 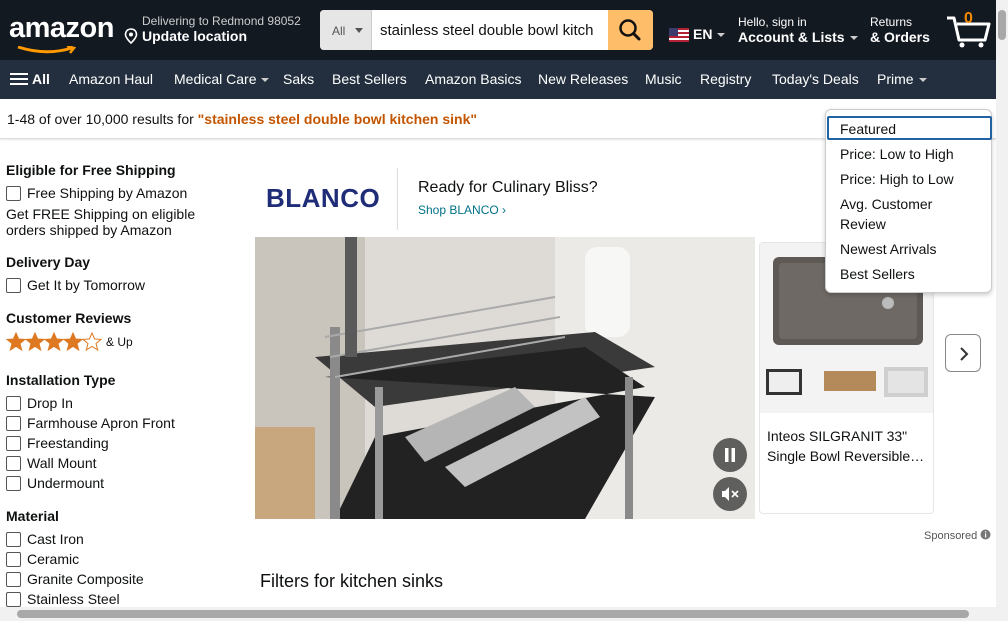 I want to click on material-heading: Material, so click(x=32, y=516).